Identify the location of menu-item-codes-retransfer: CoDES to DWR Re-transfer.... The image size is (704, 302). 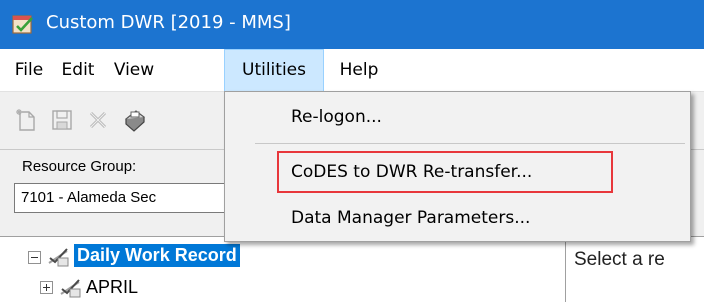
(411, 172).